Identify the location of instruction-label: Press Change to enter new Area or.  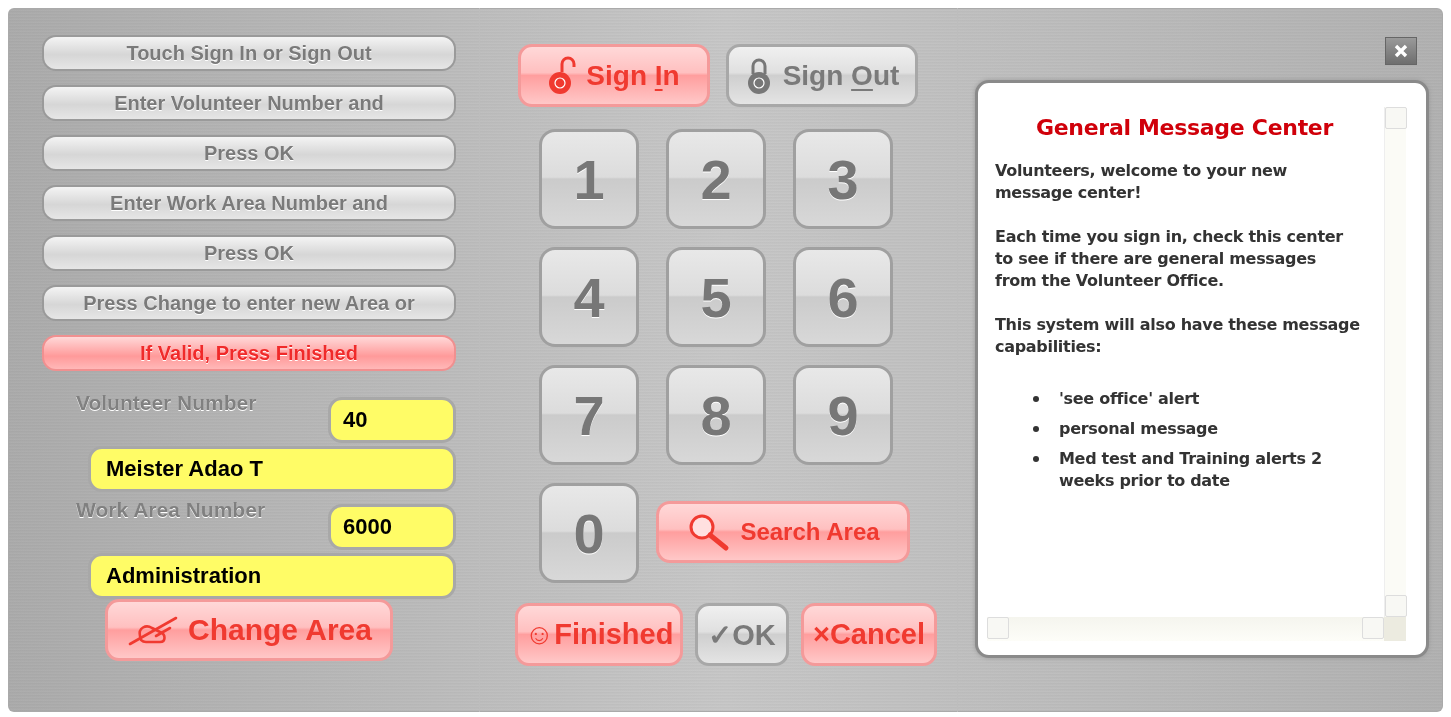
(249, 303).